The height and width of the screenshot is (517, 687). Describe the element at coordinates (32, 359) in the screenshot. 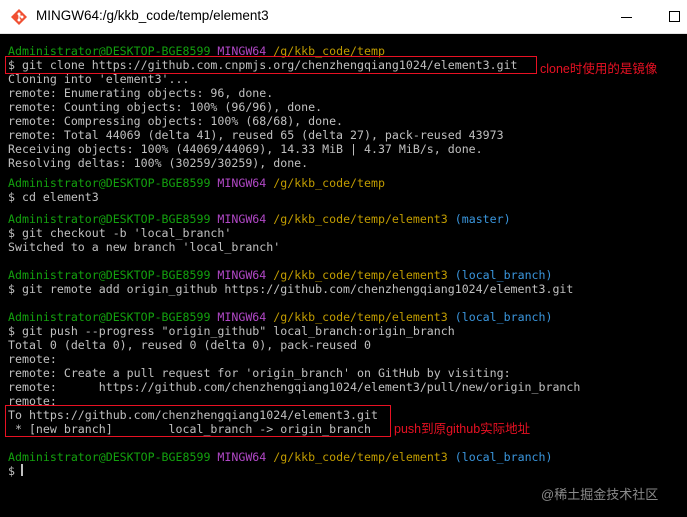

I see `output-line: remote:` at that location.